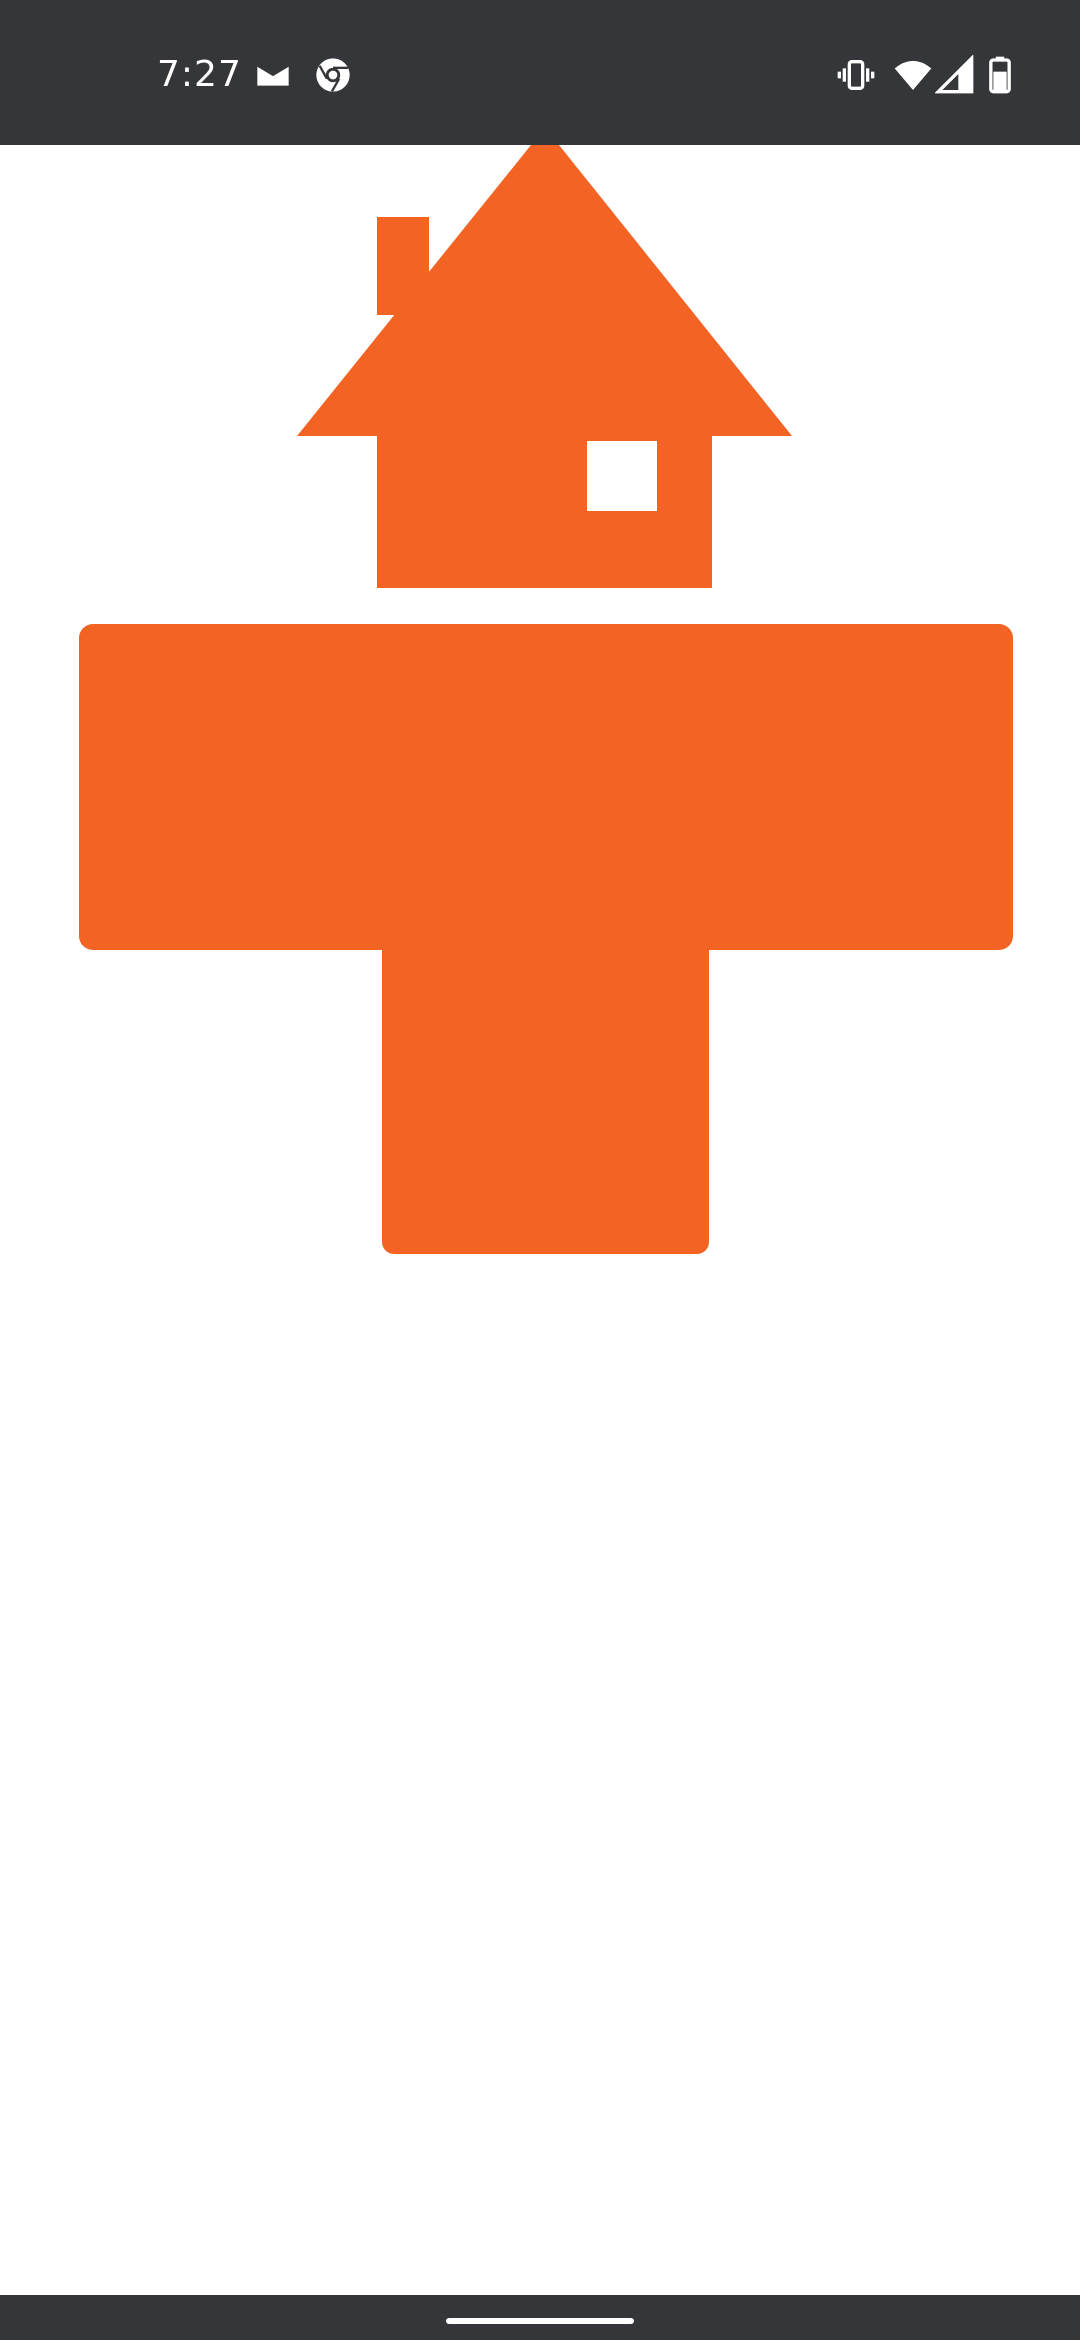  Describe the element at coordinates (913, 75) in the screenshot. I see `wifi-icon` at that location.